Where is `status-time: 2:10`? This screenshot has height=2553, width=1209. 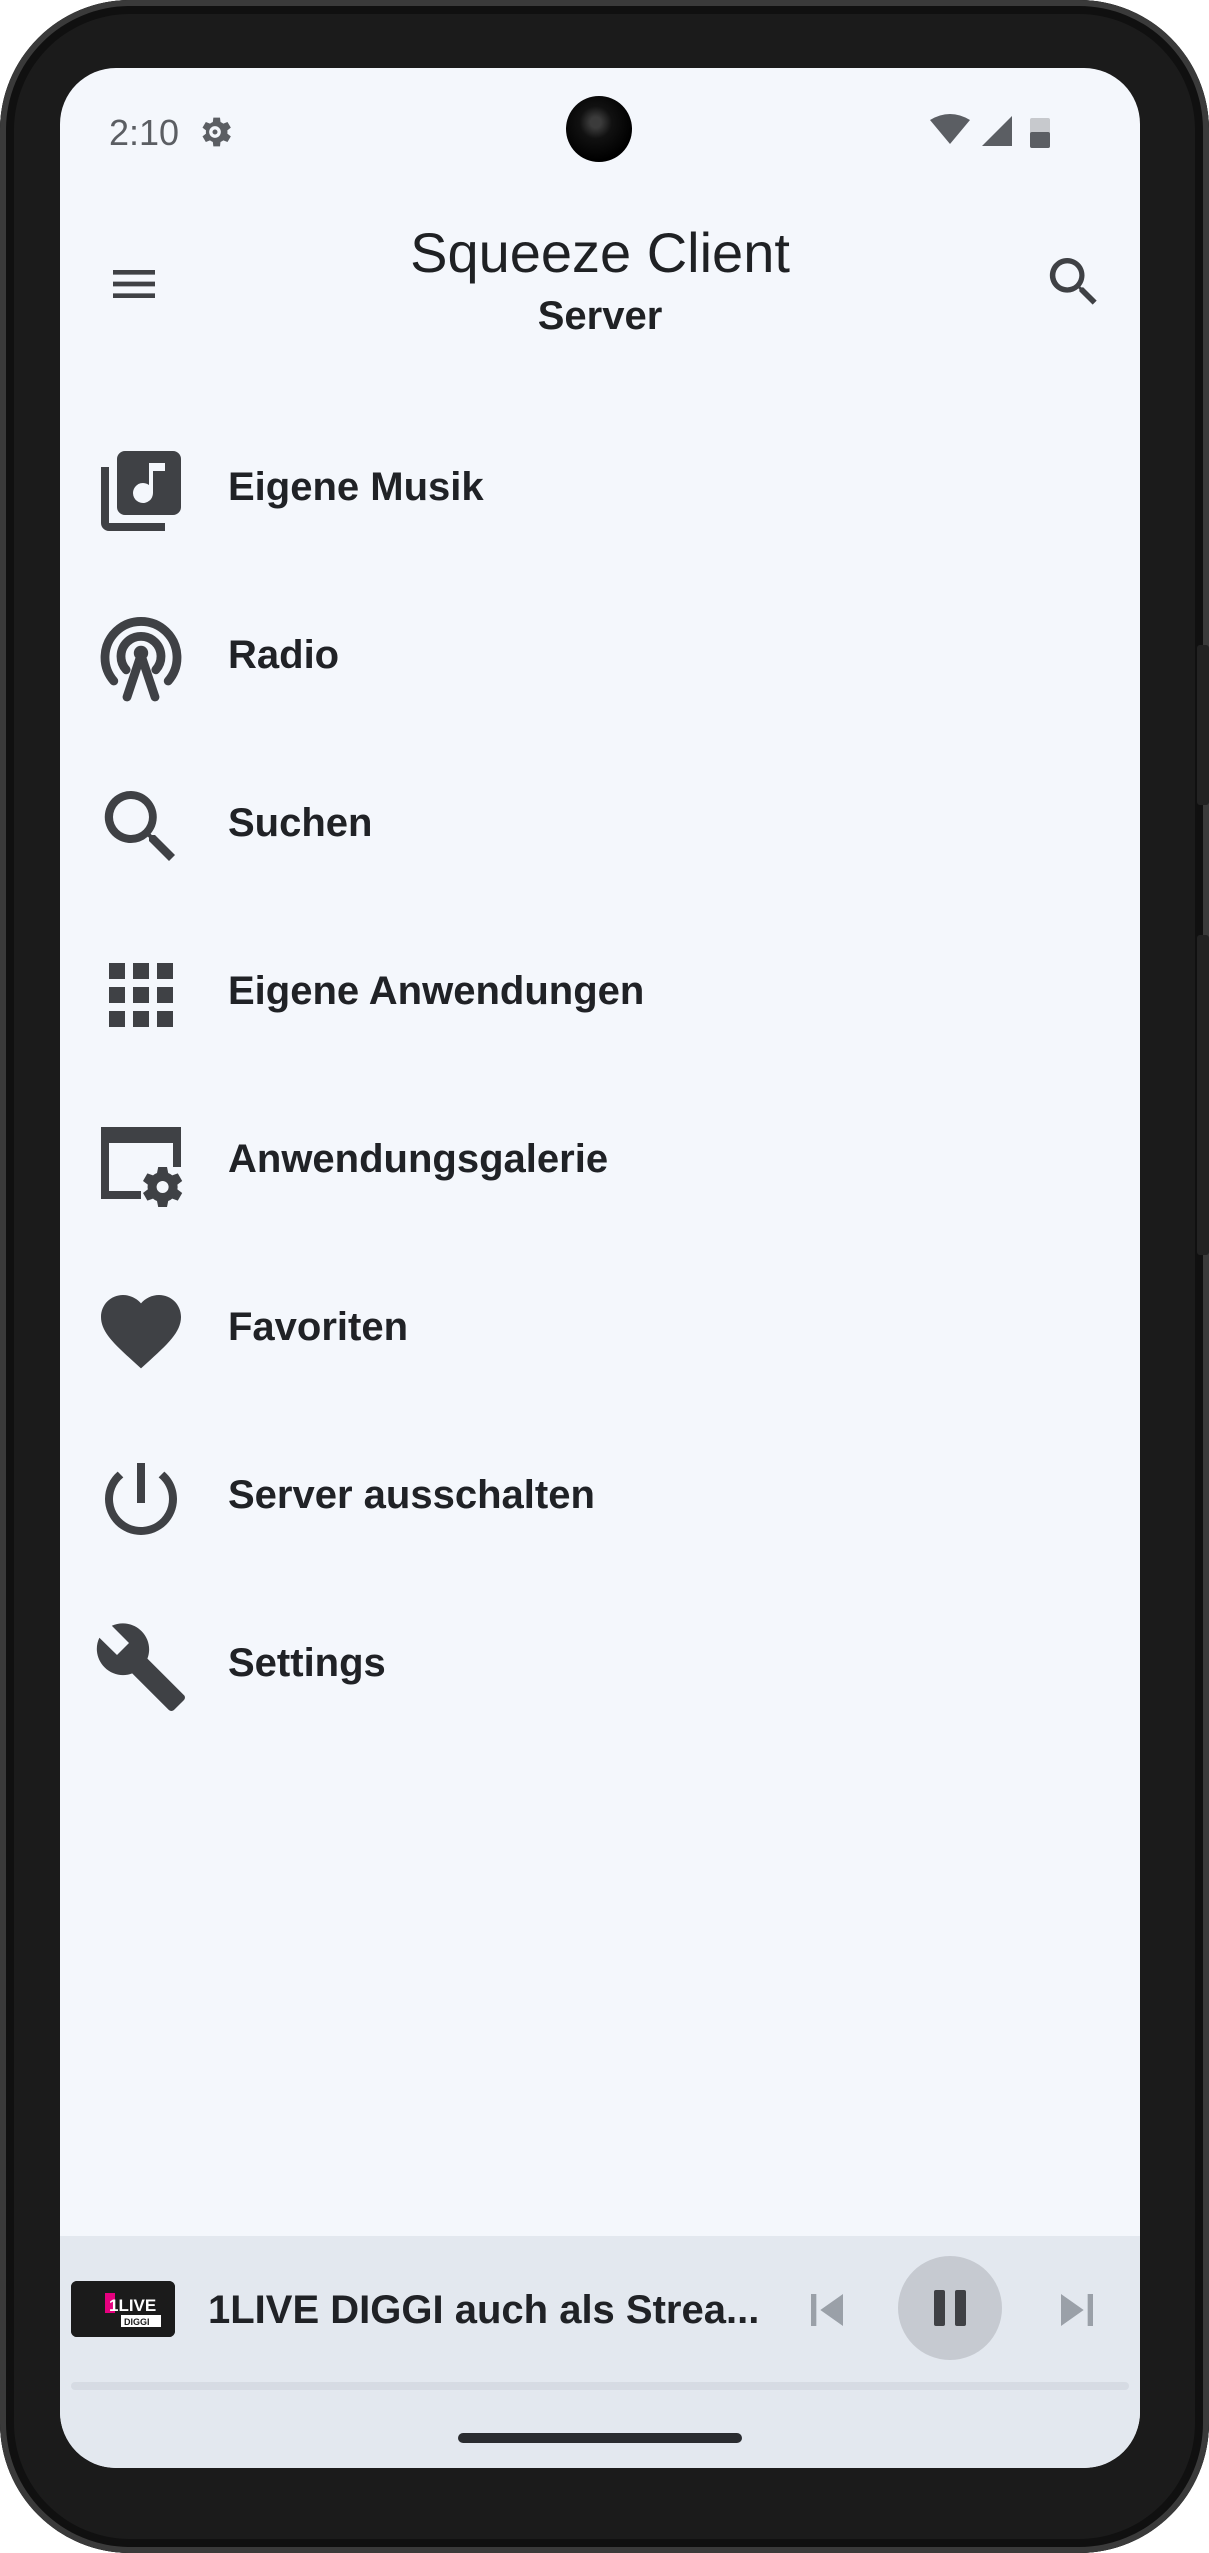
status-time: 2:10 is located at coordinates (144, 132).